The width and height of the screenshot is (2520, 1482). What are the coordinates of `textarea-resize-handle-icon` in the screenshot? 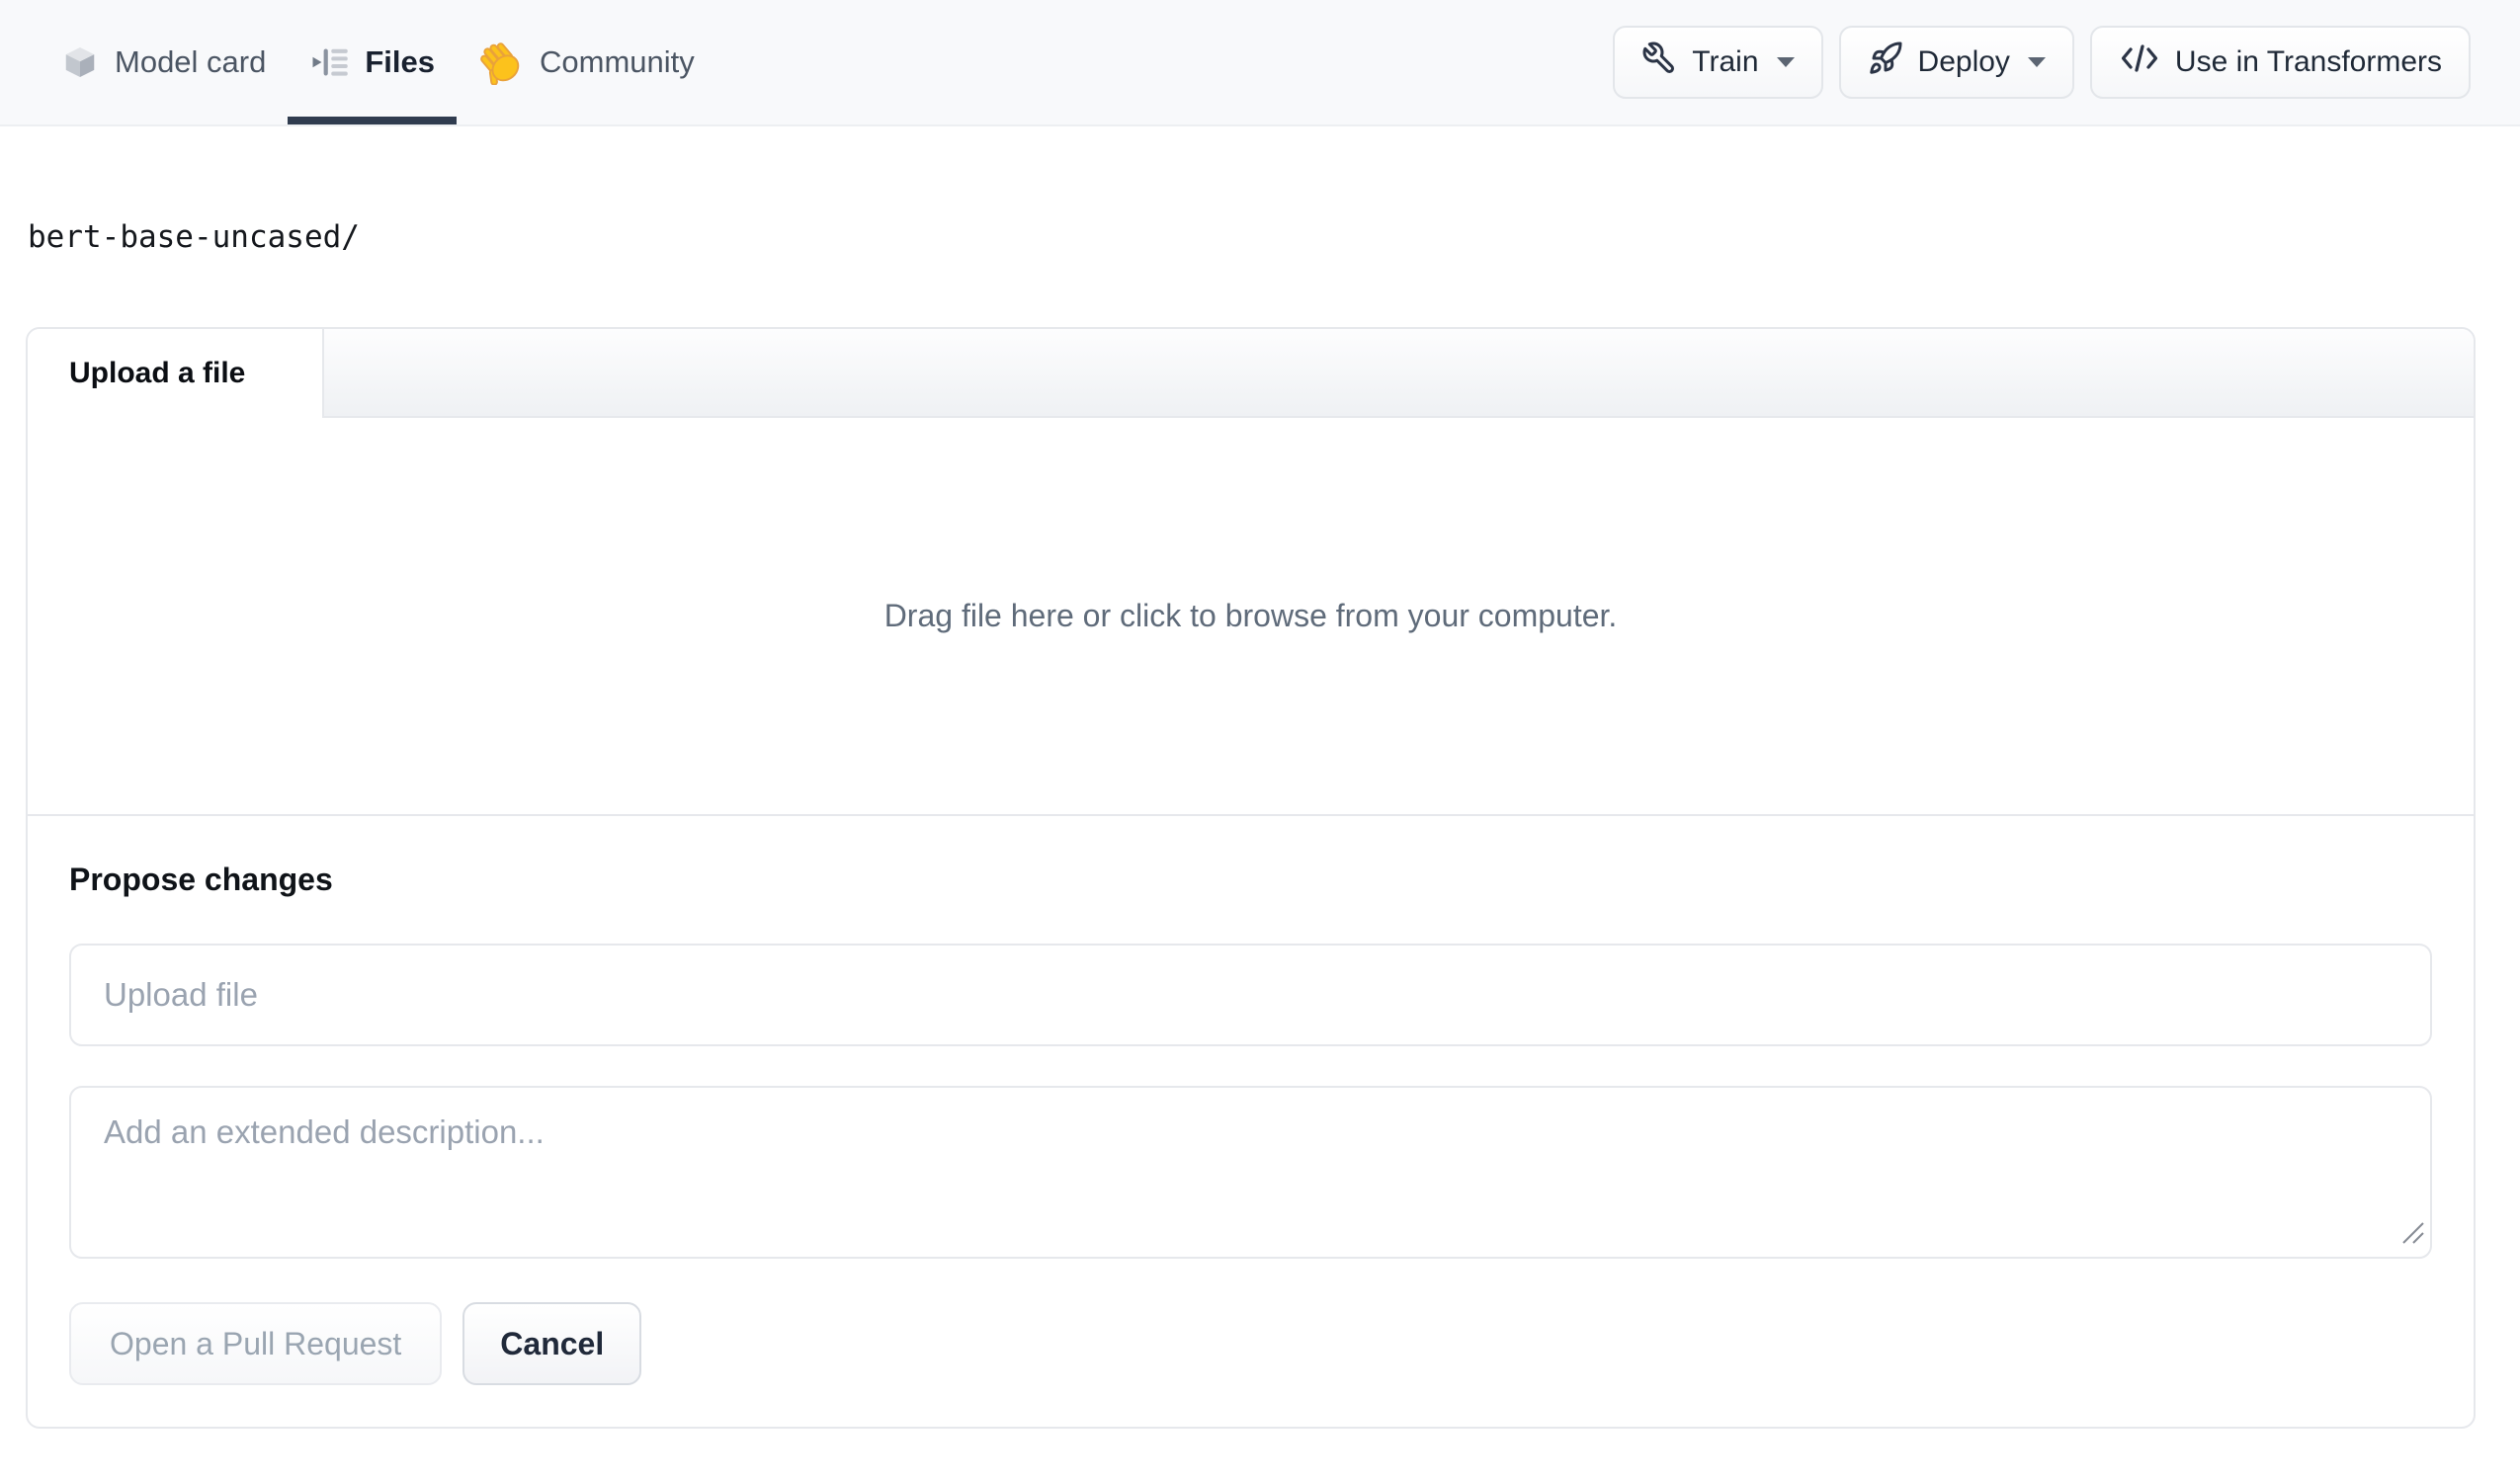 It's located at (2412, 1234).